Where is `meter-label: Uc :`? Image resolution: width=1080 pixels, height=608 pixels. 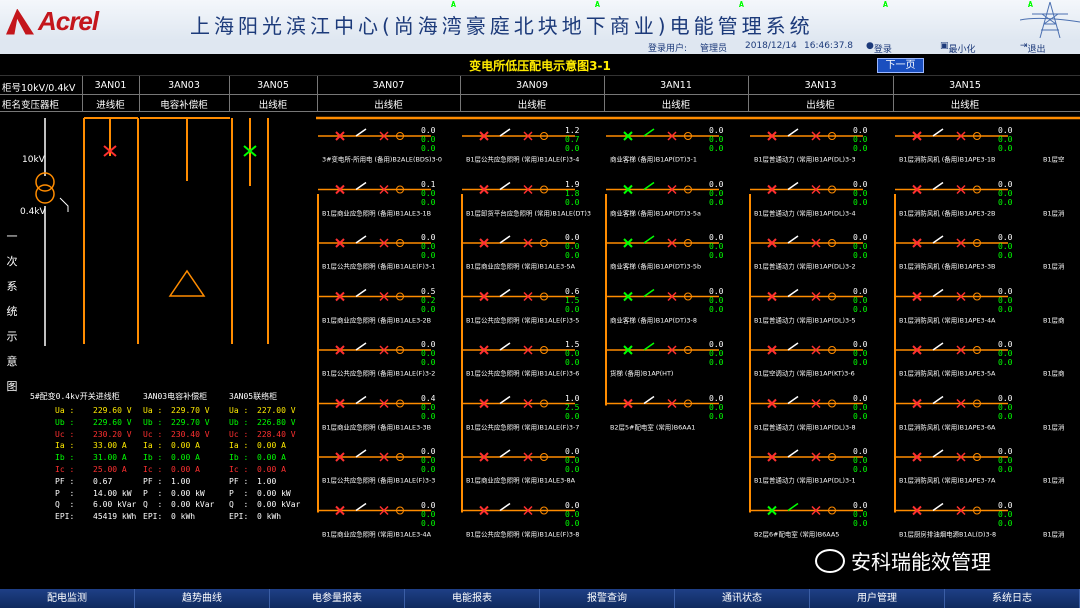
meter-label: Uc : is located at coordinates (65, 434).